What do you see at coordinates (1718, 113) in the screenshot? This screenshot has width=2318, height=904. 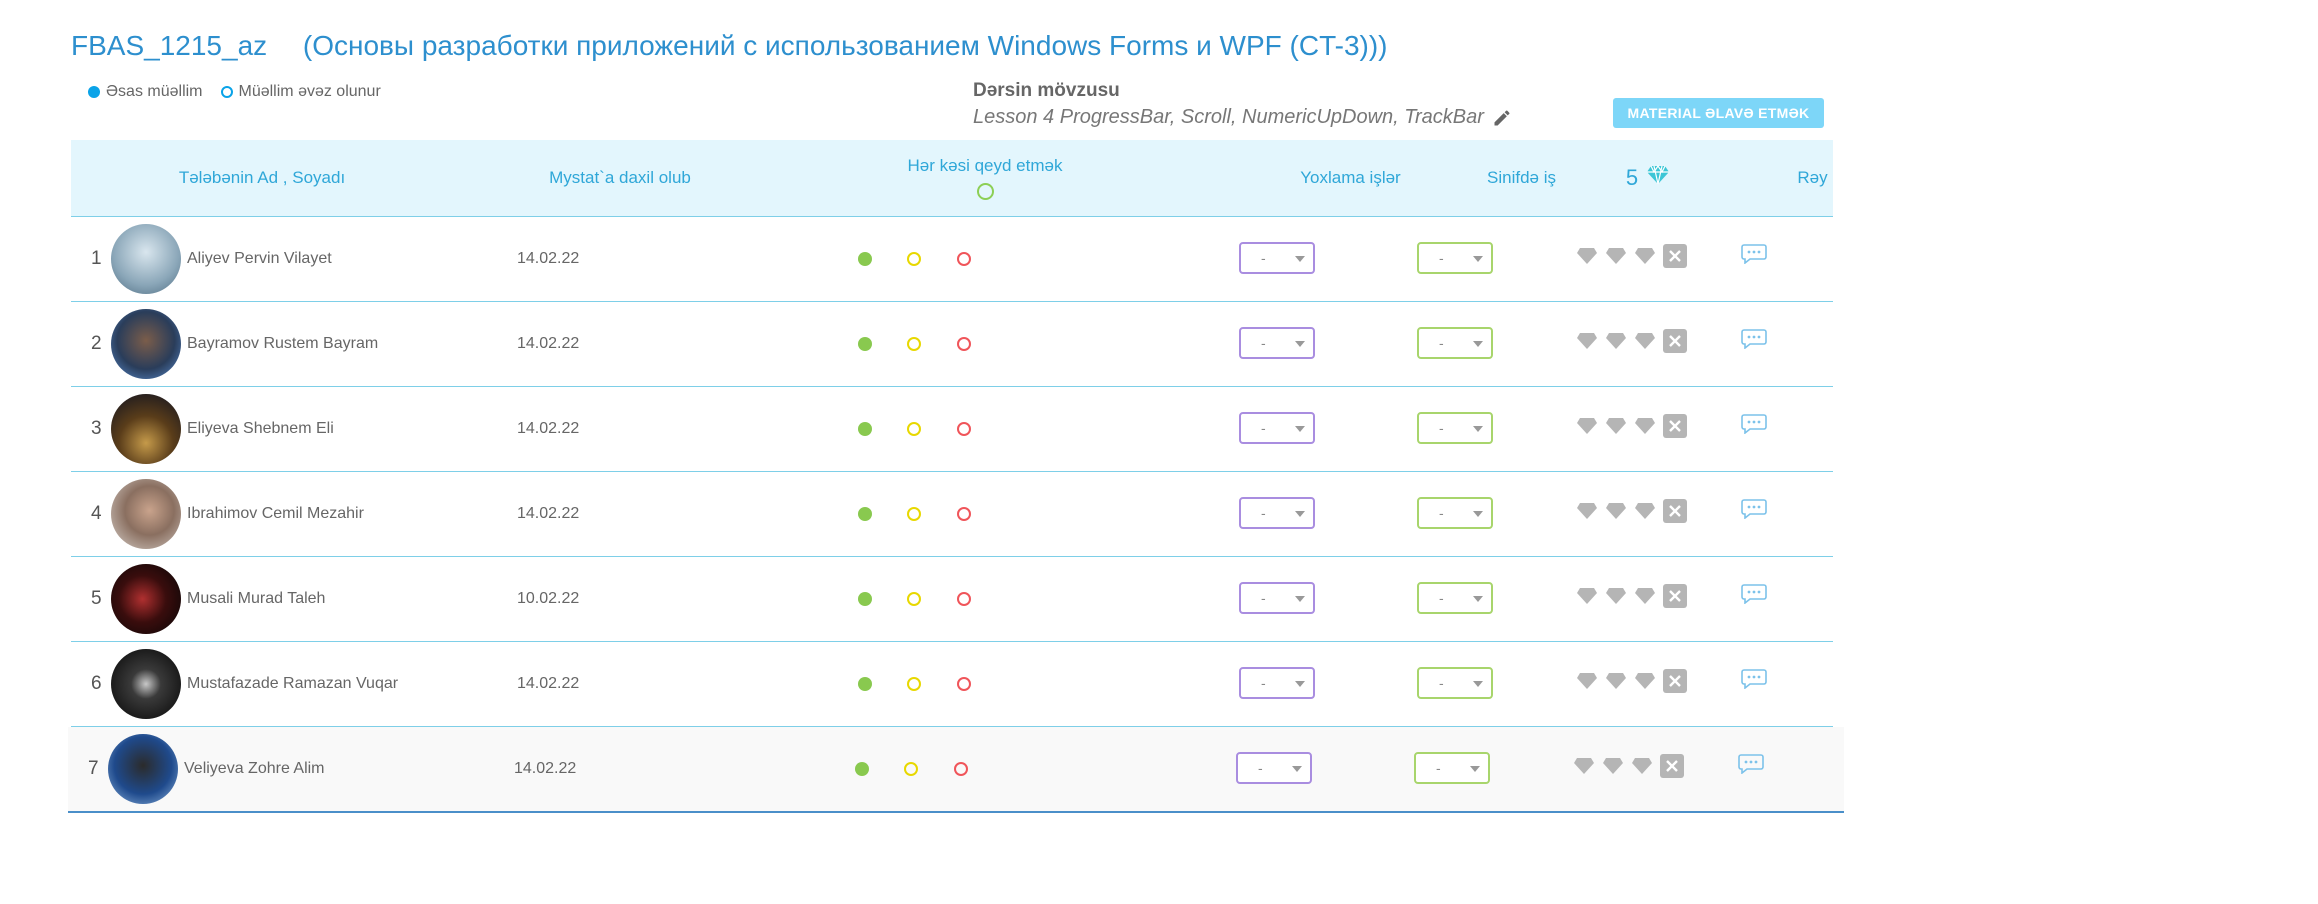 I see `add-material-button: MATERIAL ƏLAVƏ ETMƏK` at bounding box center [1718, 113].